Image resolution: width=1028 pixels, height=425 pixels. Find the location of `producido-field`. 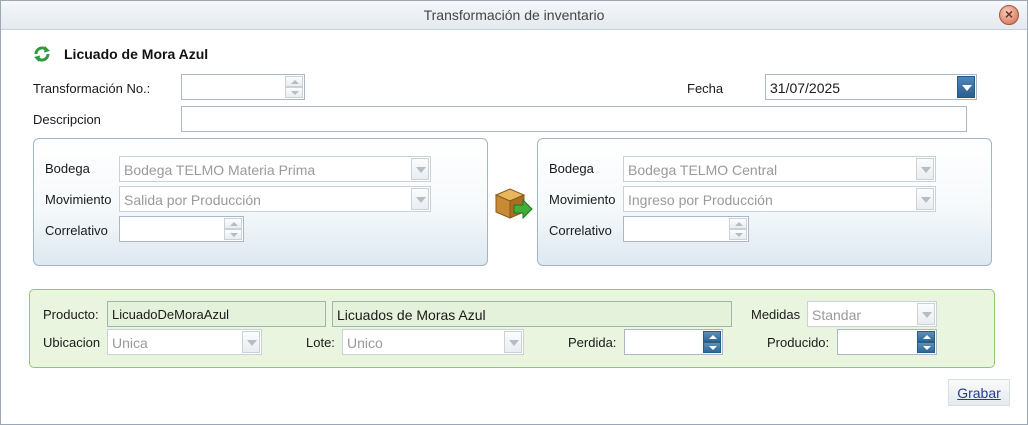

producido-field is located at coordinates (887, 342).